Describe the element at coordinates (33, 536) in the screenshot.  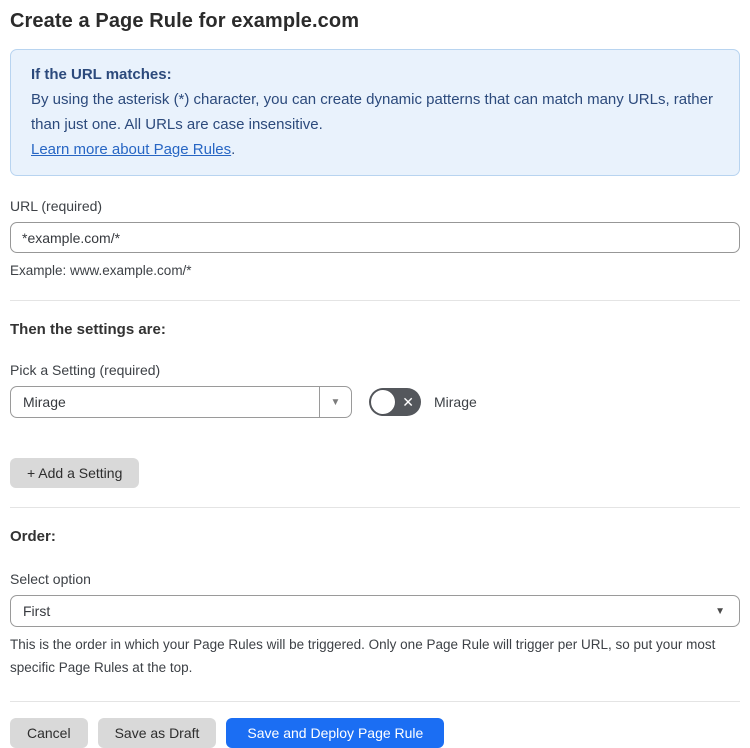
I see `order-section-heading: Order:` at that location.